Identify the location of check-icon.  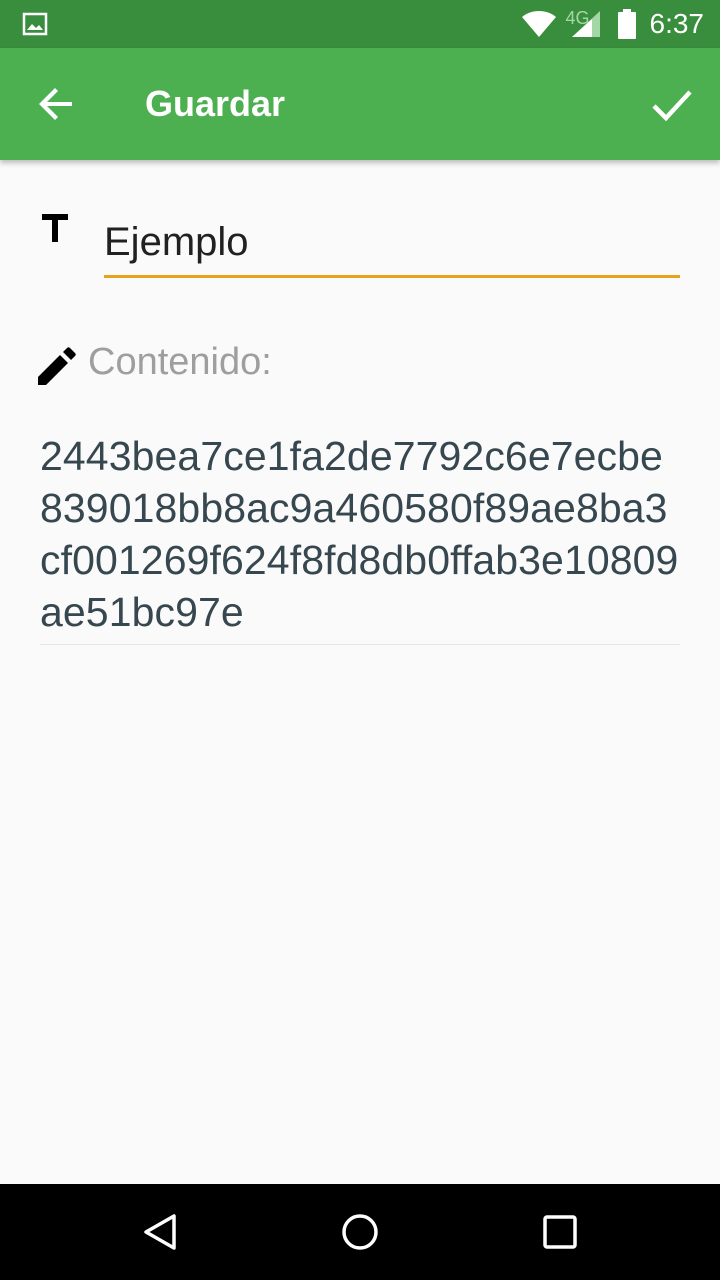
(672, 104).